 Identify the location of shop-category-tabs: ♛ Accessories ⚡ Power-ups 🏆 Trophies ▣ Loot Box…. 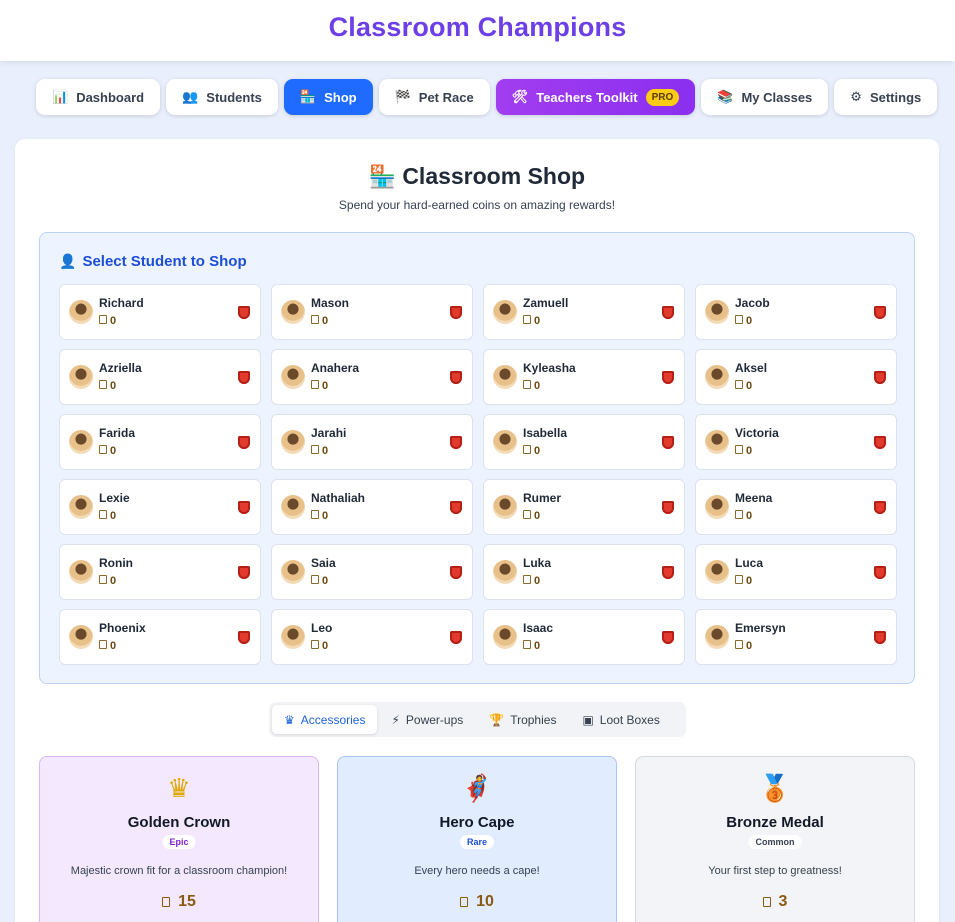
(477, 719).